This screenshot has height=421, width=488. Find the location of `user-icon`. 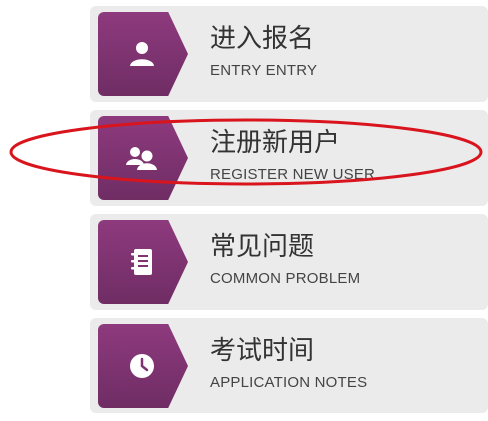

user-icon is located at coordinates (142, 54).